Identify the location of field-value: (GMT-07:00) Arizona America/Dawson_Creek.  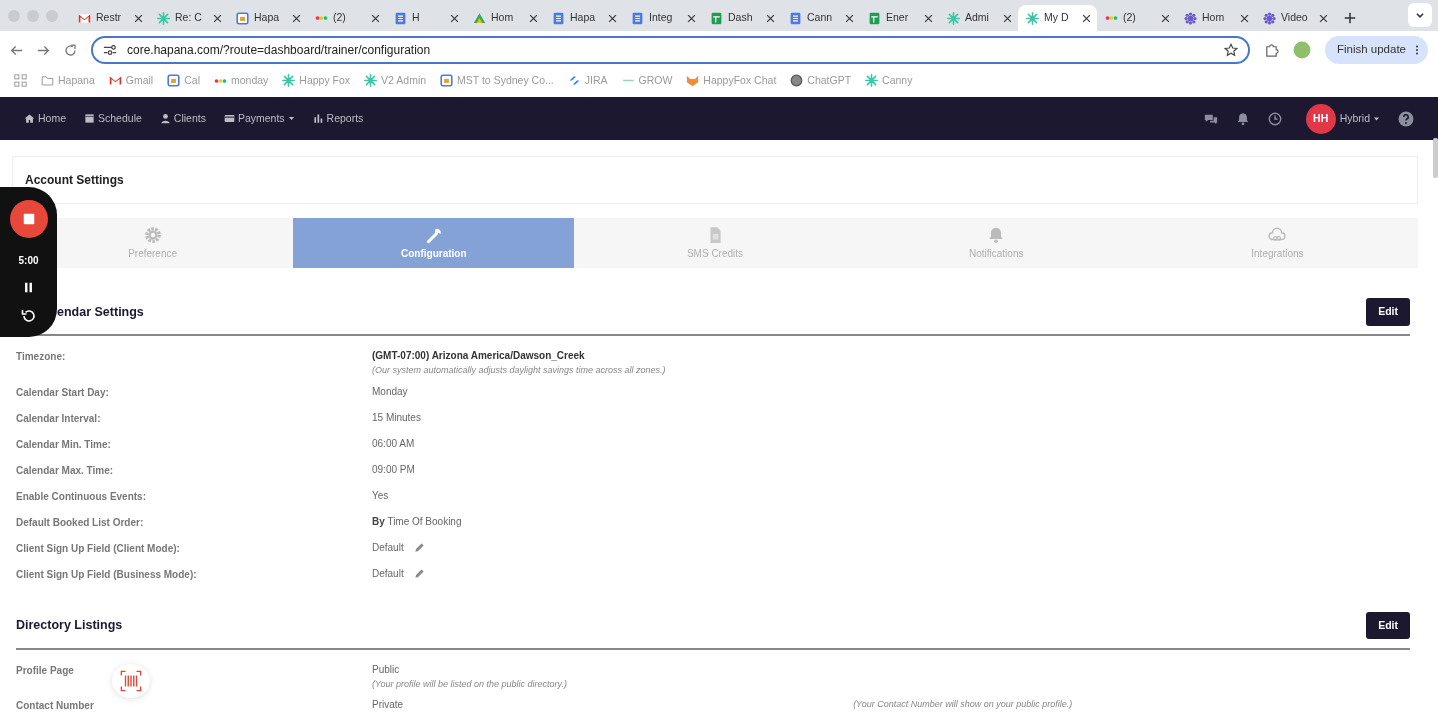
(478, 356).